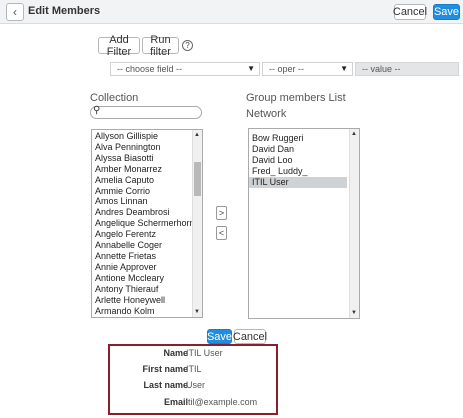  Describe the element at coordinates (147, 278) in the screenshot. I see `list-item: Antione Mccleary` at that location.